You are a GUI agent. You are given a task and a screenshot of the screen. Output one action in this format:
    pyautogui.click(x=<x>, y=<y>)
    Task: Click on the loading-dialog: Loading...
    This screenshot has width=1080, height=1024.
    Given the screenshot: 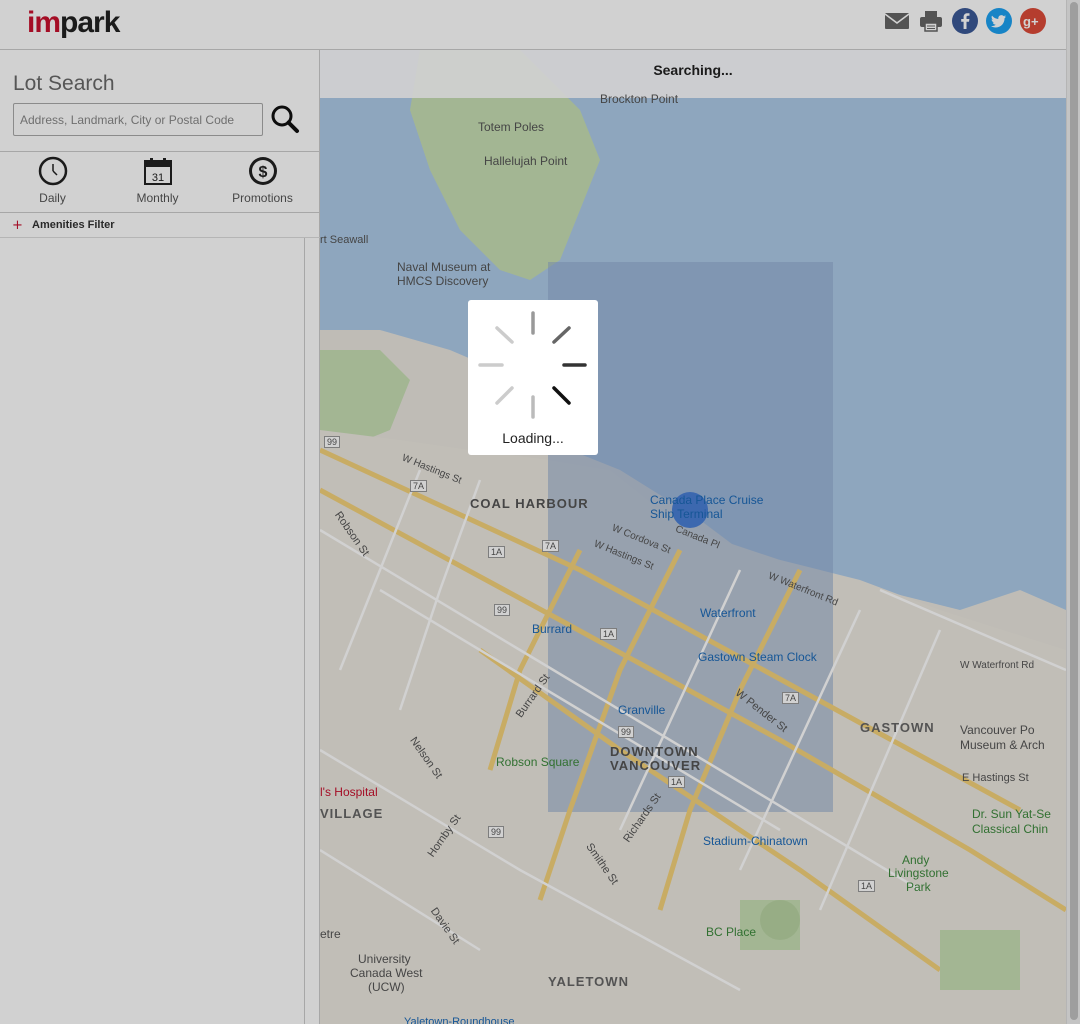 What is the action you would take?
    pyautogui.click(x=533, y=377)
    